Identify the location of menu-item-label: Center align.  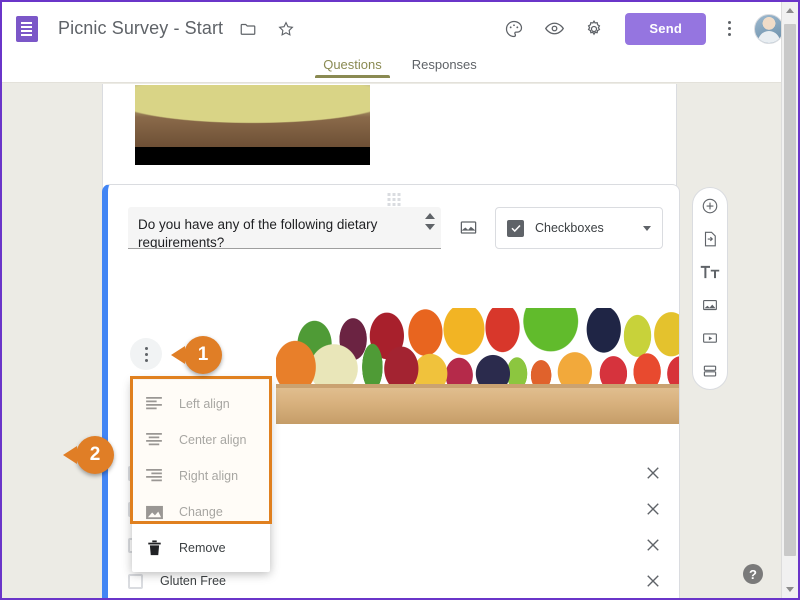
(213, 440).